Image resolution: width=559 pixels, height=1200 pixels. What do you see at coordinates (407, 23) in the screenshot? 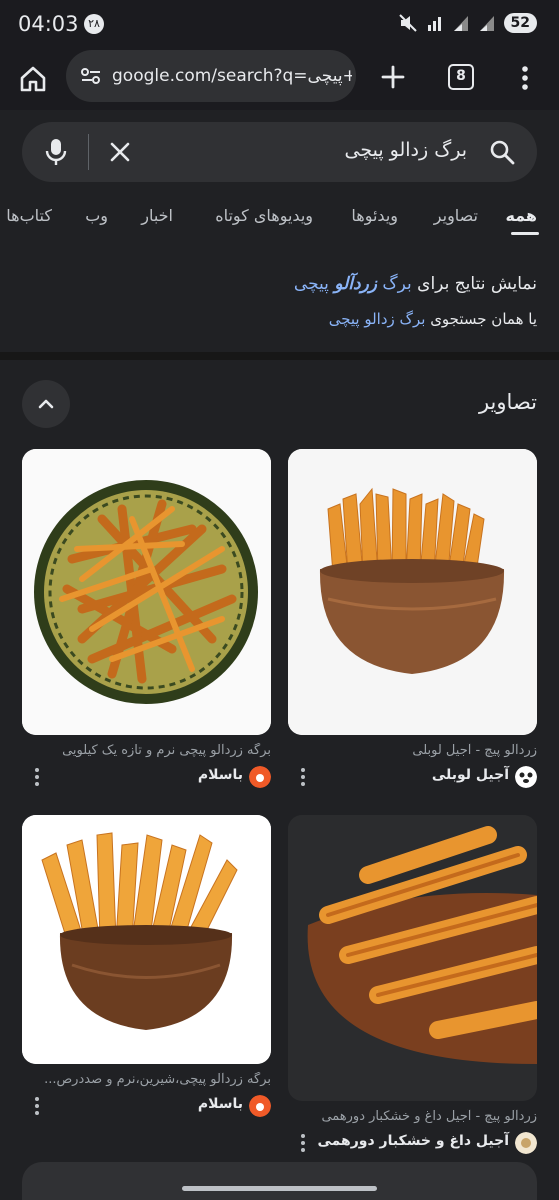
I see `mute-icon` at bounding box center [407, 23].